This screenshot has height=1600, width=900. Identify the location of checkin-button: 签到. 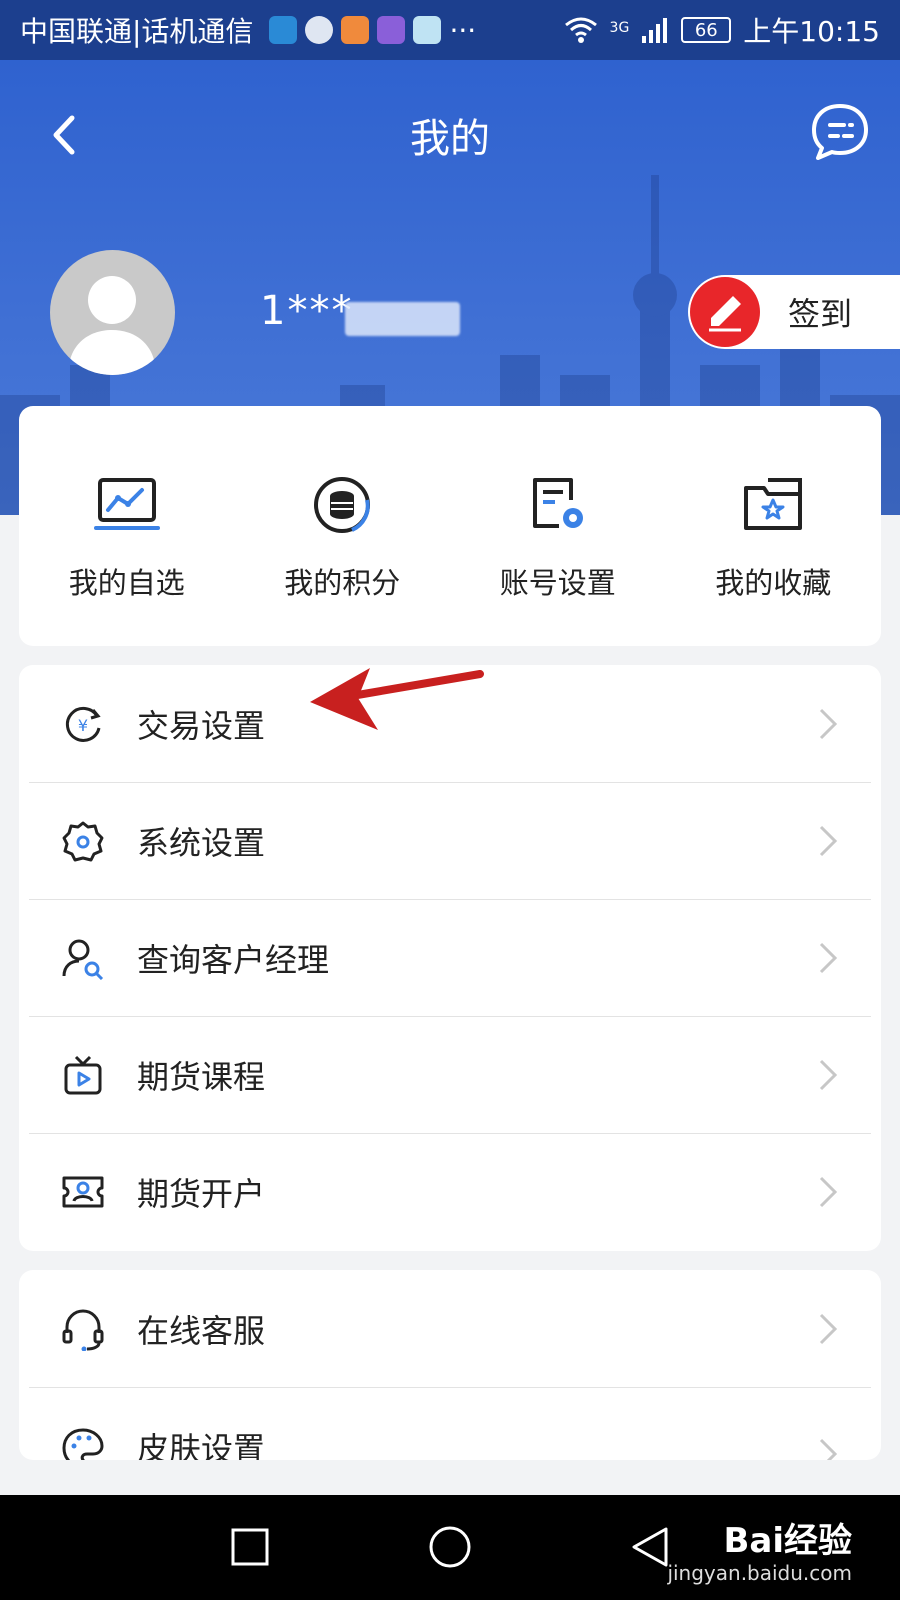
(794, 312).